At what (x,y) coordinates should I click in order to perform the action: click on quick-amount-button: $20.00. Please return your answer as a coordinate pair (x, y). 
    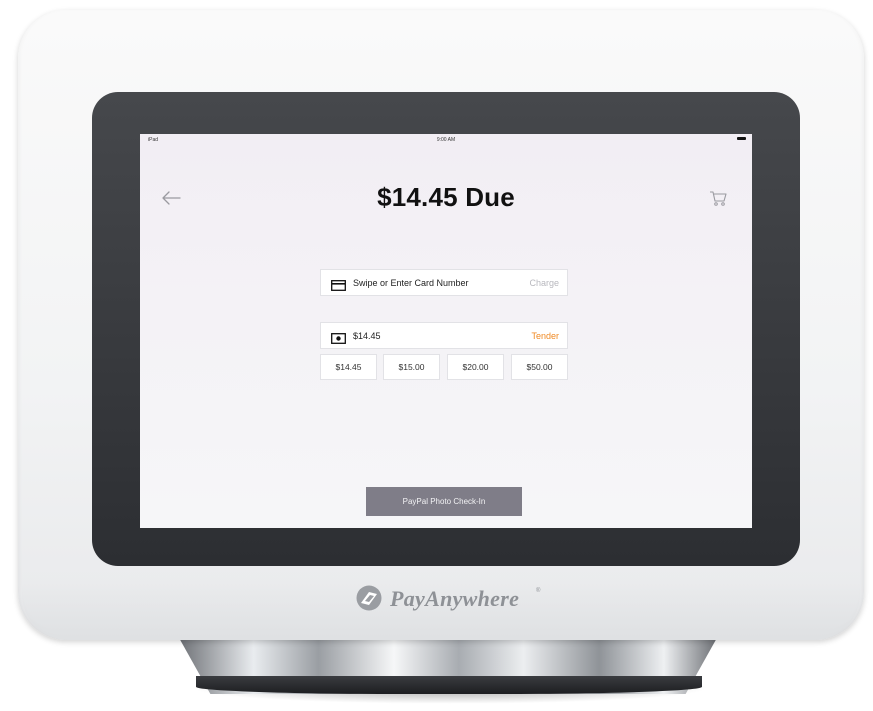
    Looking at the image, I should click on (475, 367).